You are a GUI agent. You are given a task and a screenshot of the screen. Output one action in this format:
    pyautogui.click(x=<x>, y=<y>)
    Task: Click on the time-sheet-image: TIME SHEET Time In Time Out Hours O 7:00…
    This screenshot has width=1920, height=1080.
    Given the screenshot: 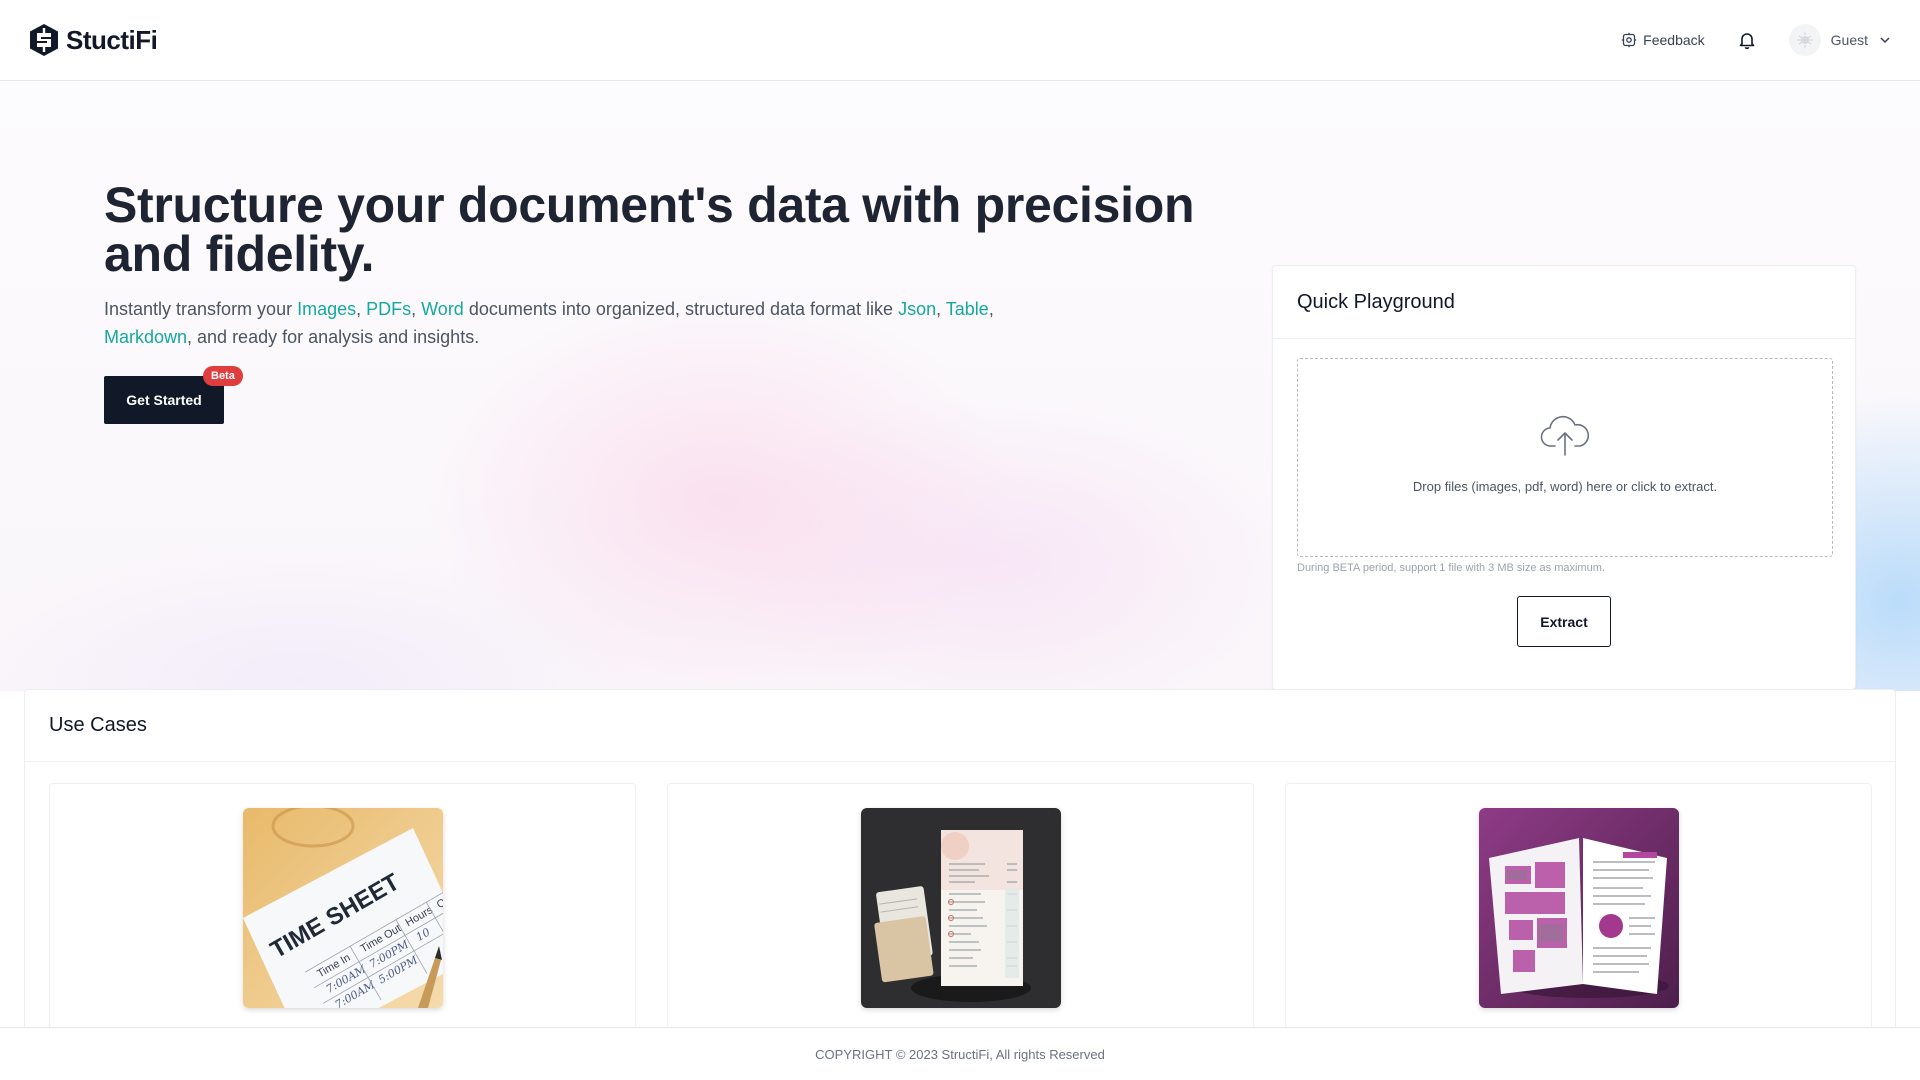 What is the action you would take?
    pyautogui.click(x=342, y=908)
    